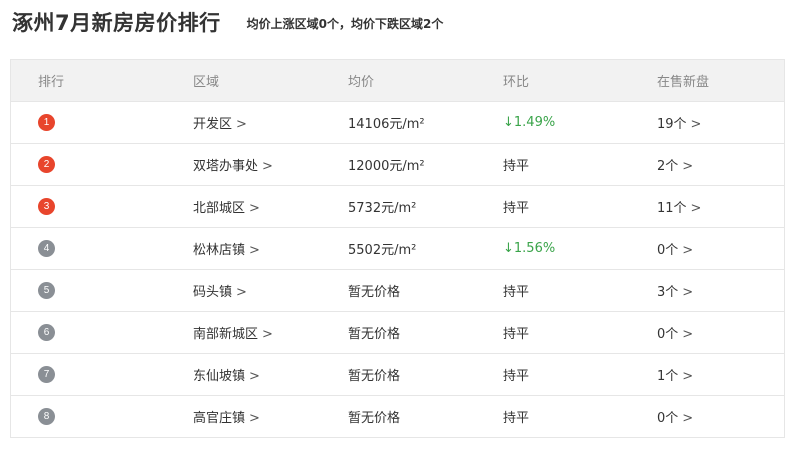 This screenshot has height=467, width=800. What do you see at coordinates (720, 290) in the screenshot?
I see `listing-count-link: 3个 >` at bounding box center [720, 290].